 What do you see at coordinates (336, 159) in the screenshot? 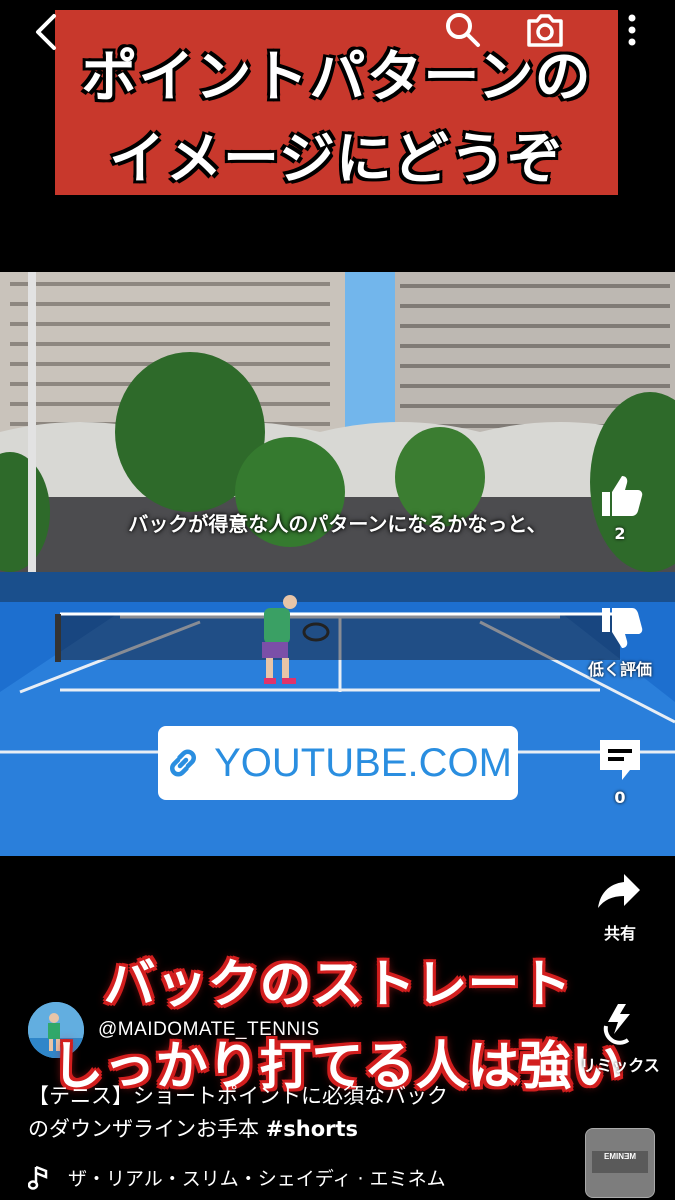
I see `title-line-2: イメージにどうぞ` at bounding box center [336, 159].